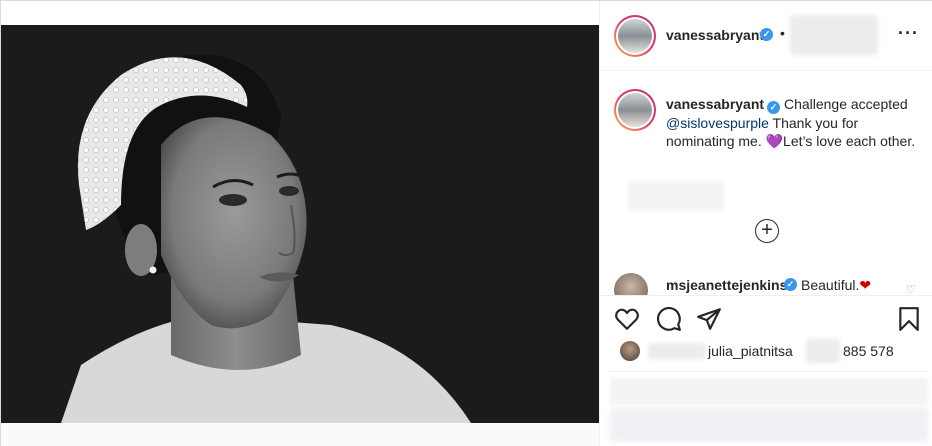  Describe the element at coordinates (769, 391) in the screenshot. I see `blurred-timestamp-row` at that location.